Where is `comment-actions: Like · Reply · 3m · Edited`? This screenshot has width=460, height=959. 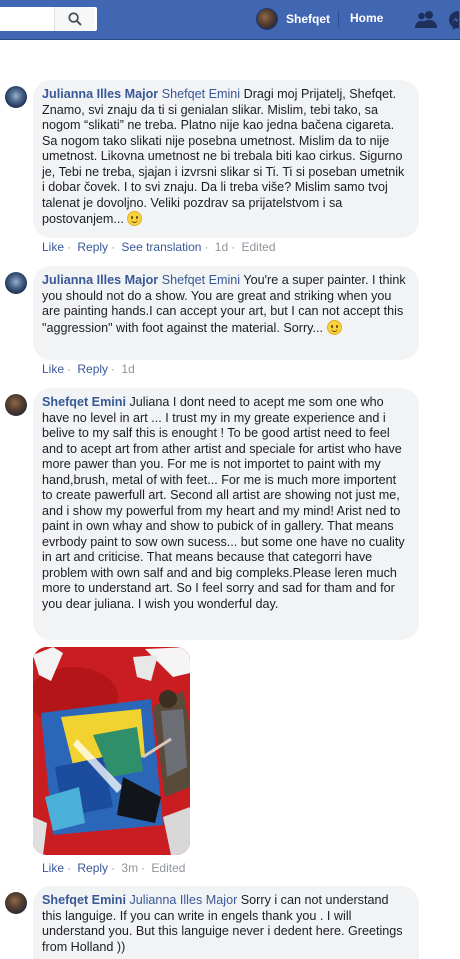
comment-actions: Like · Reply · 3m · Edited is located at coordinates (114, 868).